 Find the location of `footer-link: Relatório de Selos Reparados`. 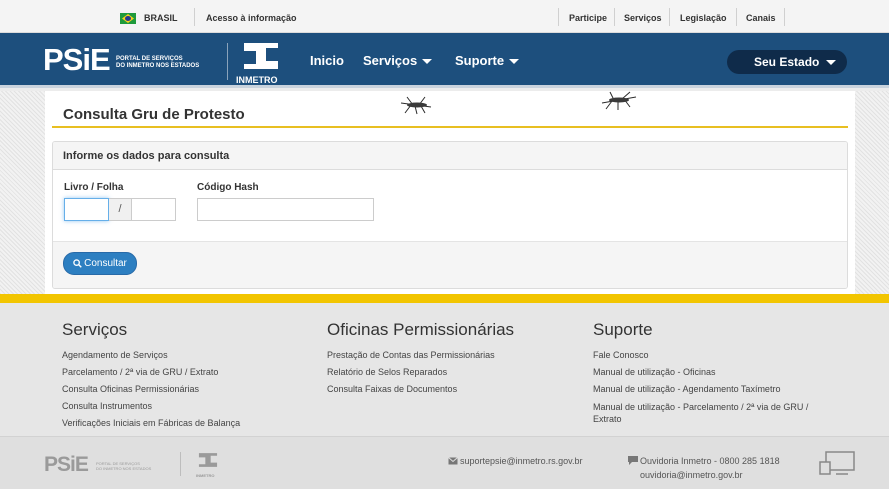

footer-link: Relatório de Selos Reparados is located at coordinates (420, 372).